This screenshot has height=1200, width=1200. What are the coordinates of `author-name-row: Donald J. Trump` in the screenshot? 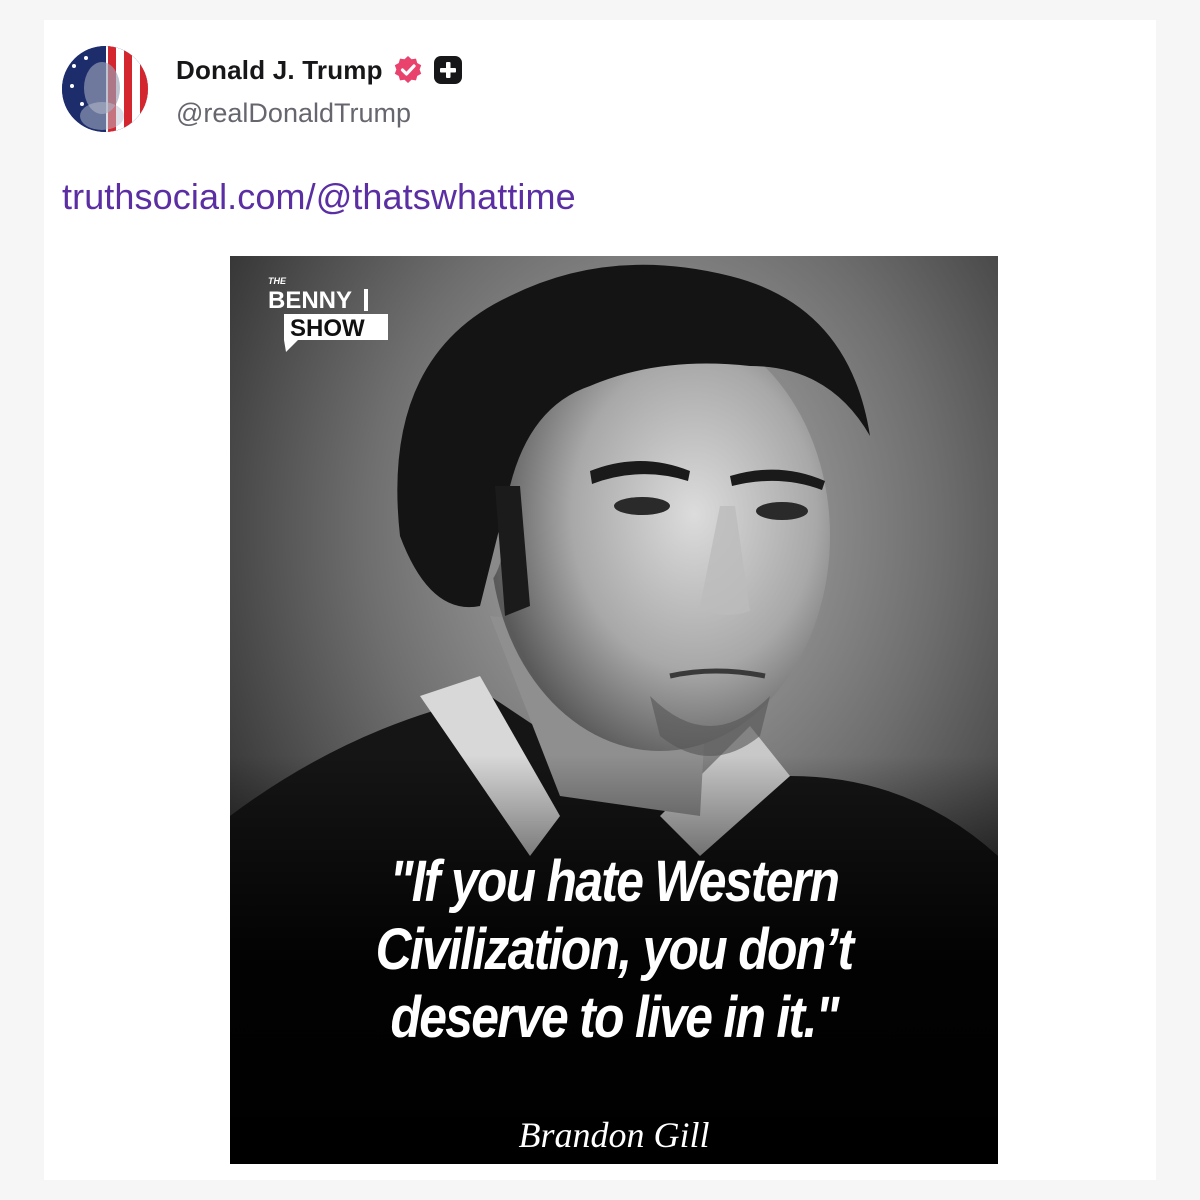 It's located at (319, 70).